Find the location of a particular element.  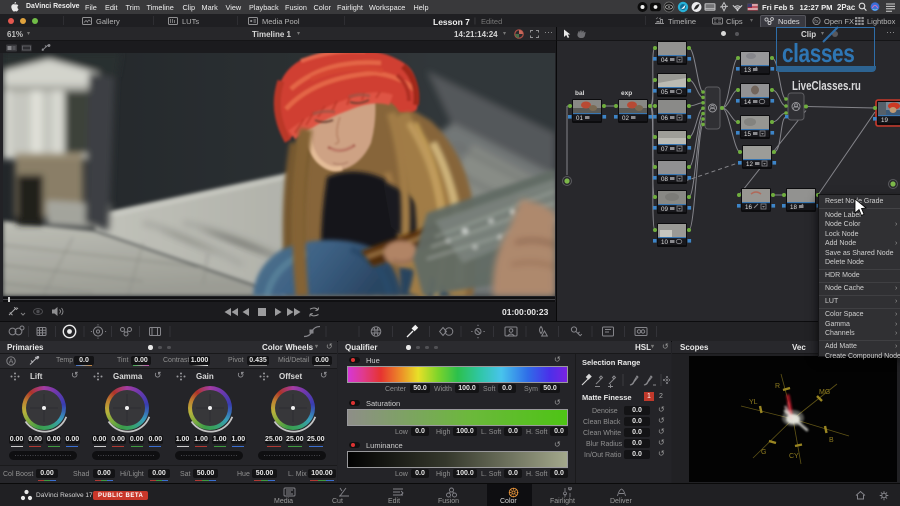

svg-text: A is located at coordinates (11, 362).